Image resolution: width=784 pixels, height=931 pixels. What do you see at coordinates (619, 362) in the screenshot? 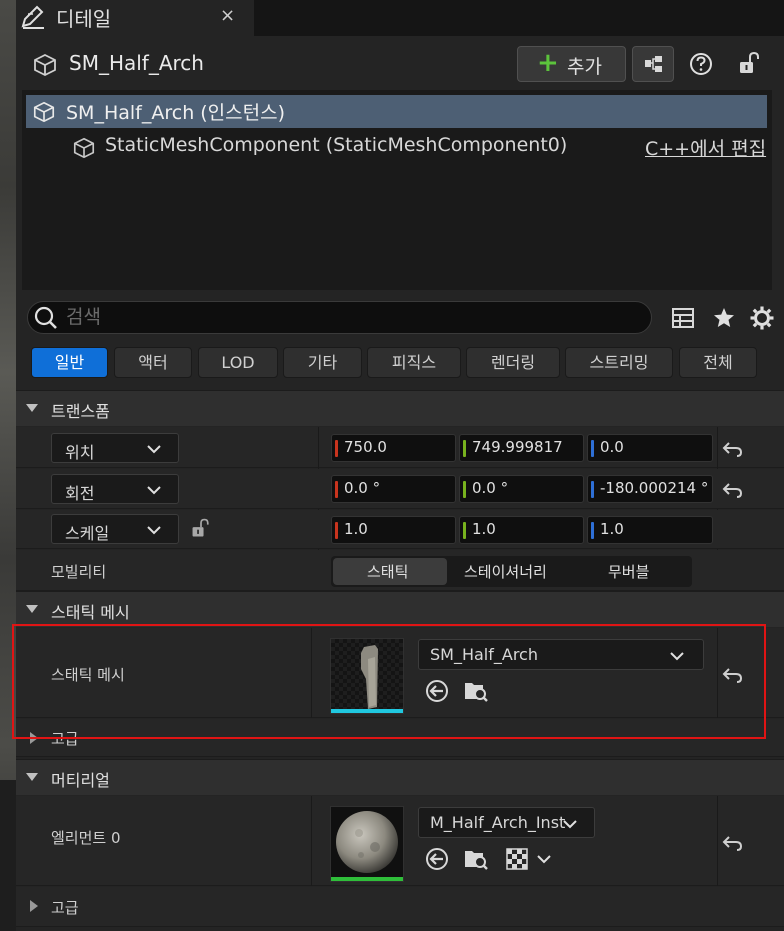
I see `filter-tab-streaming: 스트리밍` at bounding box center [619, 362].